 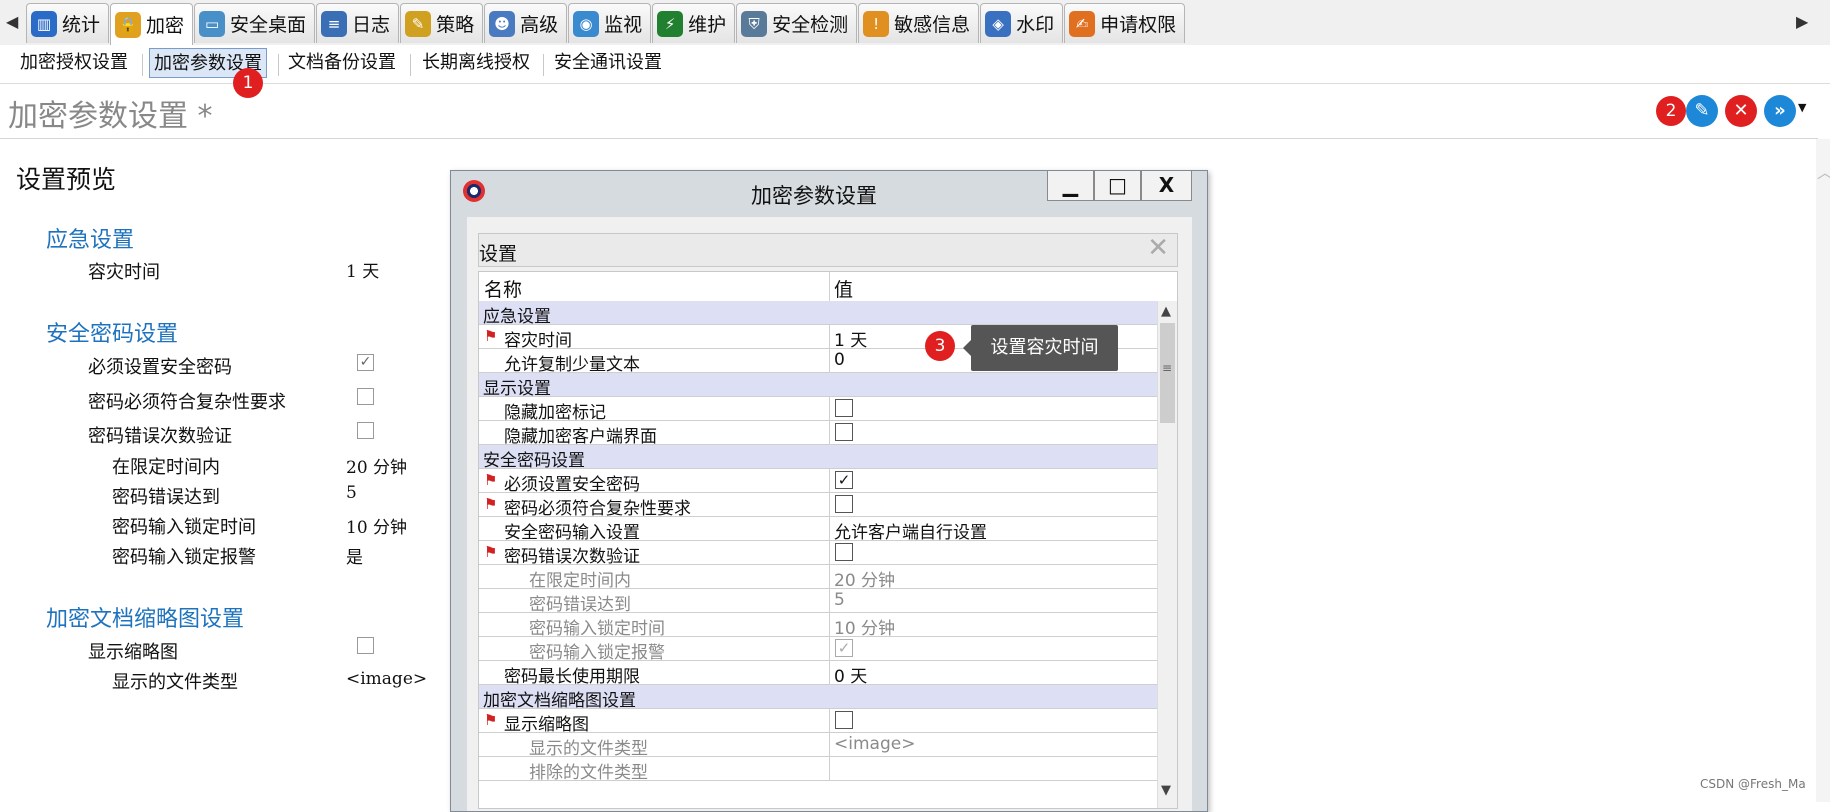 What do you see at coordinates (1823, 470) in the screenshot?
I see `page-scrollbar: ︿` at bounding box center [1823, 470].